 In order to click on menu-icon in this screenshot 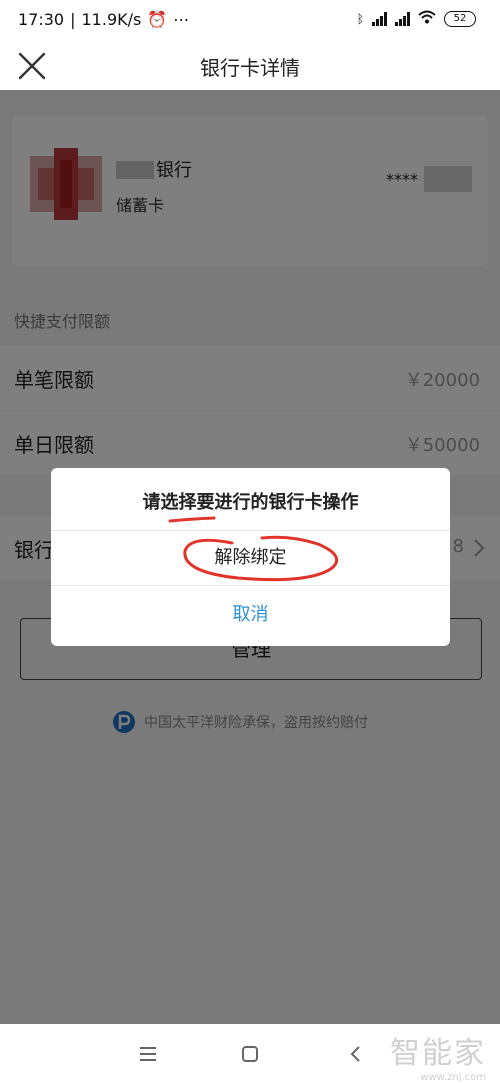, I will do `click(148, 1054)`.